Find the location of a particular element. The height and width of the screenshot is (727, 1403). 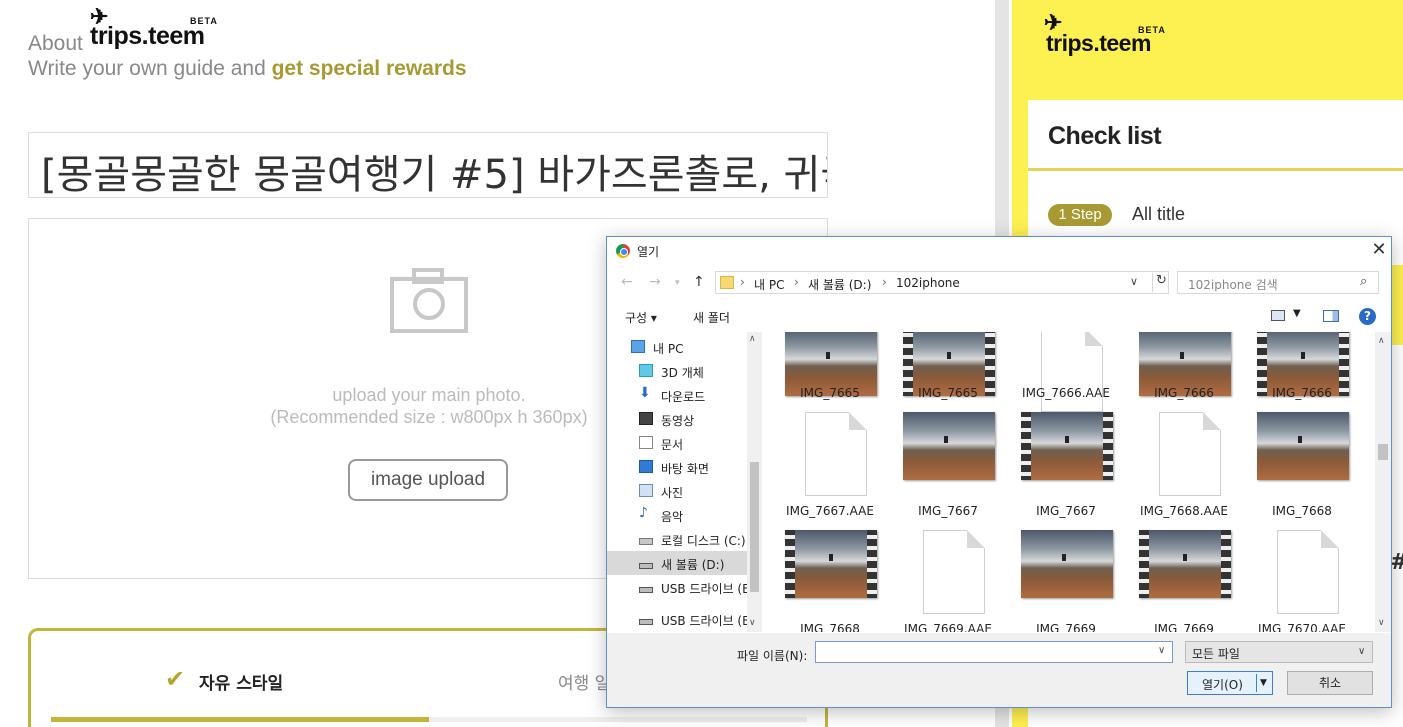

open-button: 열기(O) ▼ is located at coordinates (1230, 683).